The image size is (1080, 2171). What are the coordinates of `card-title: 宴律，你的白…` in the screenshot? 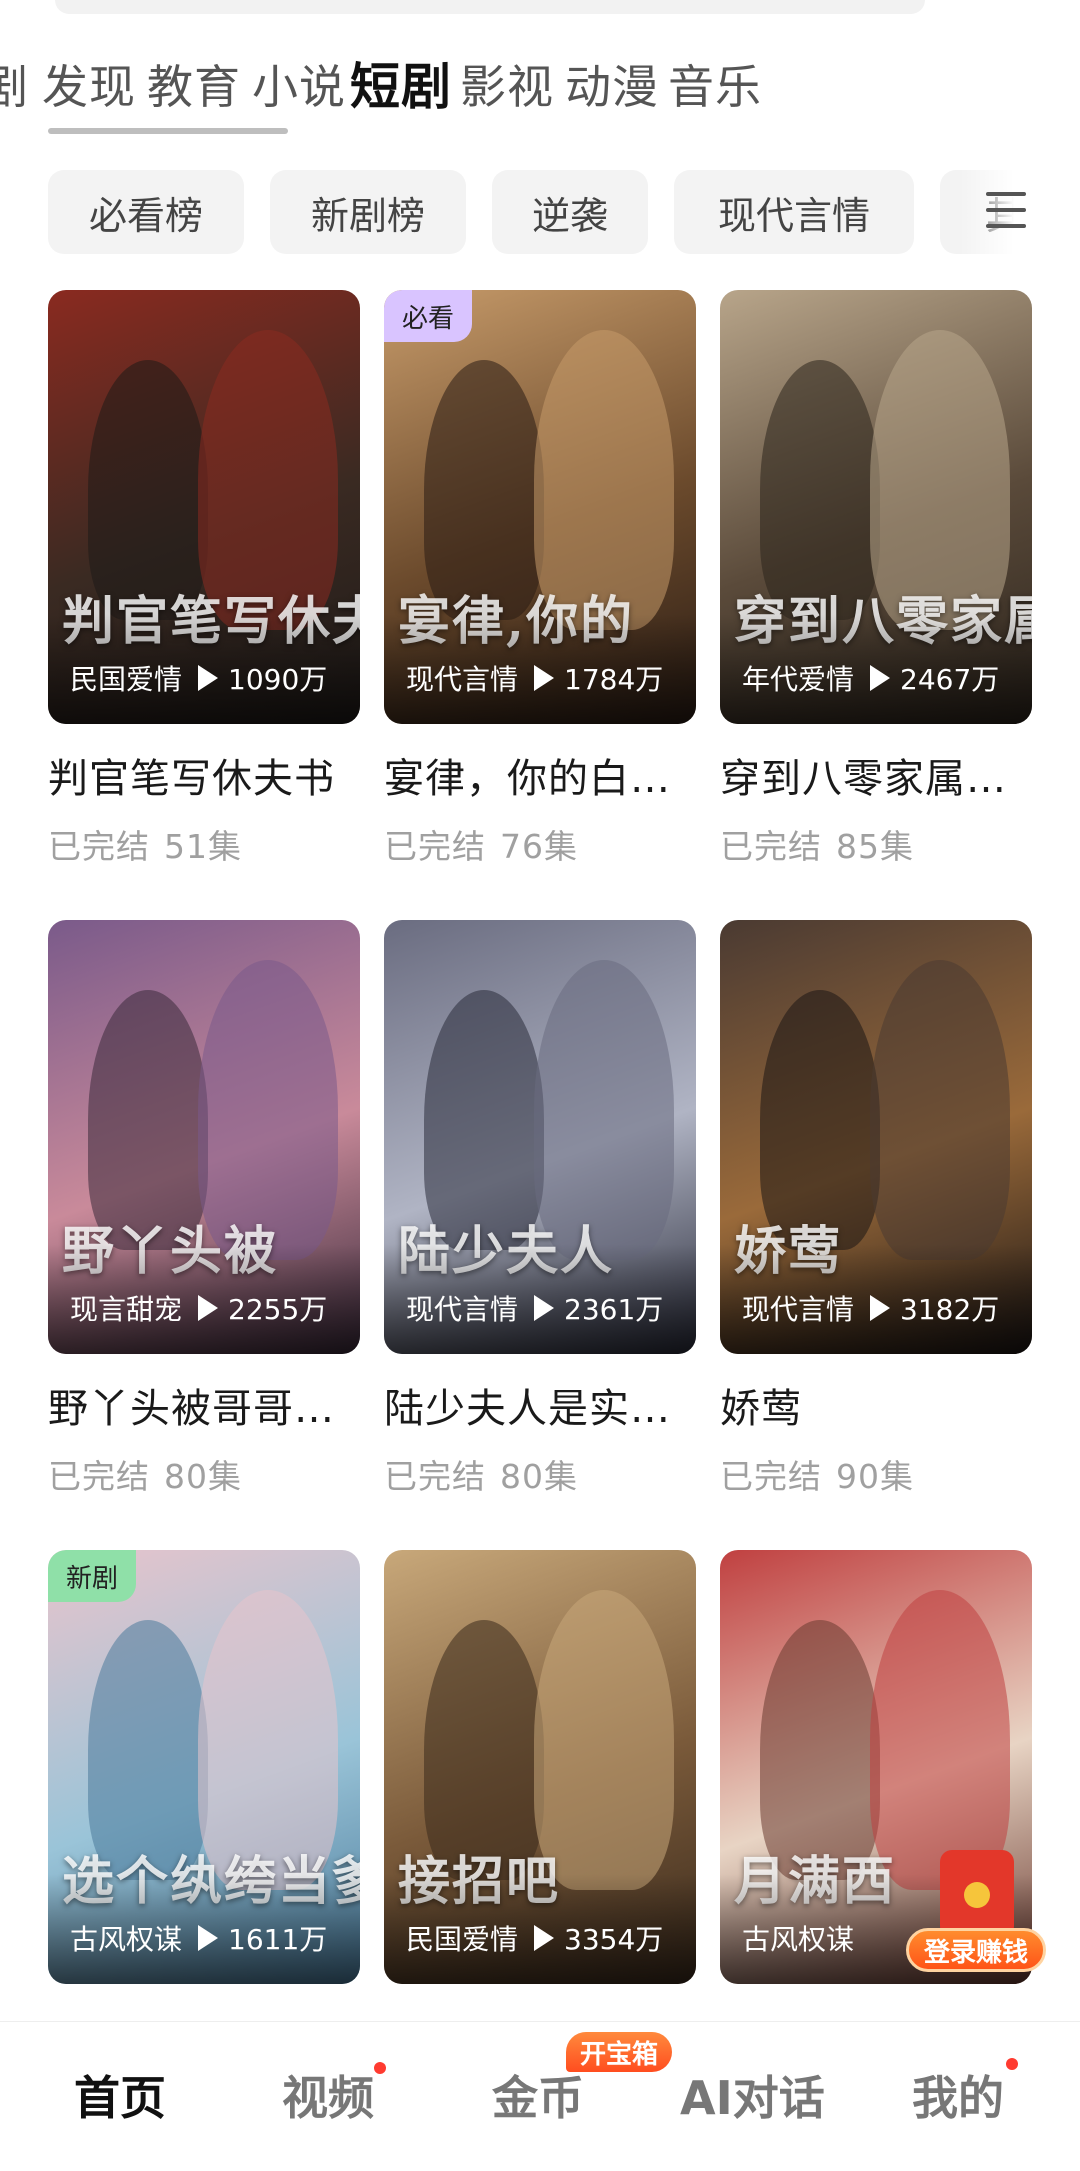 It's located at (540, 775).